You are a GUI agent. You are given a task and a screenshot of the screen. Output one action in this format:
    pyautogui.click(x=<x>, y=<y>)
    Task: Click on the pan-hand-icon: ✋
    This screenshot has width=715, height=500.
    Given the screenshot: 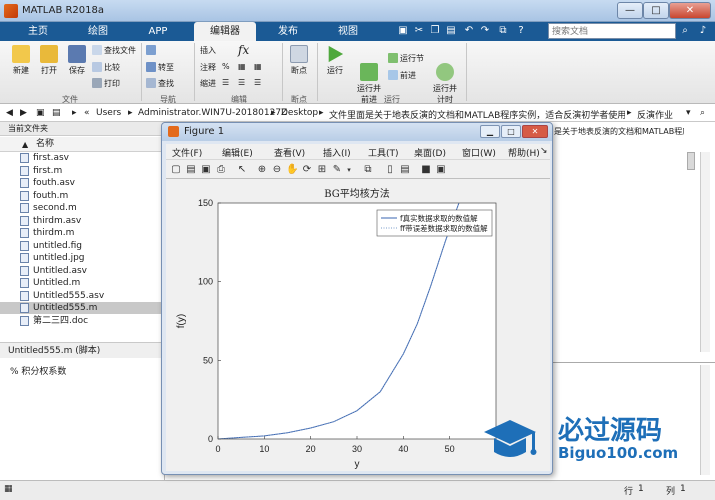 What is the action you would take?
    pyautogui.click(x=292, y=170)
    